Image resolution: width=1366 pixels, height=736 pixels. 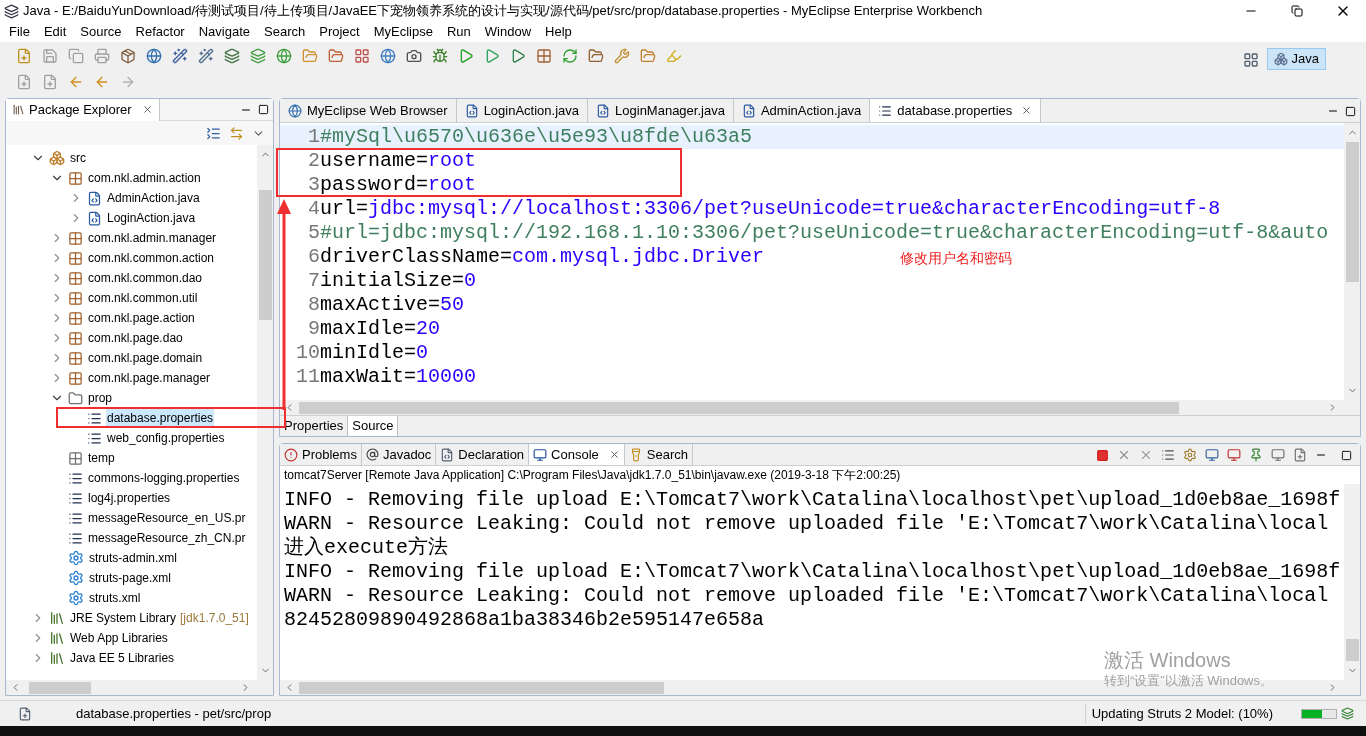 I want to click on tree-item: commons-logging.properties, so click(x=164, y=478).